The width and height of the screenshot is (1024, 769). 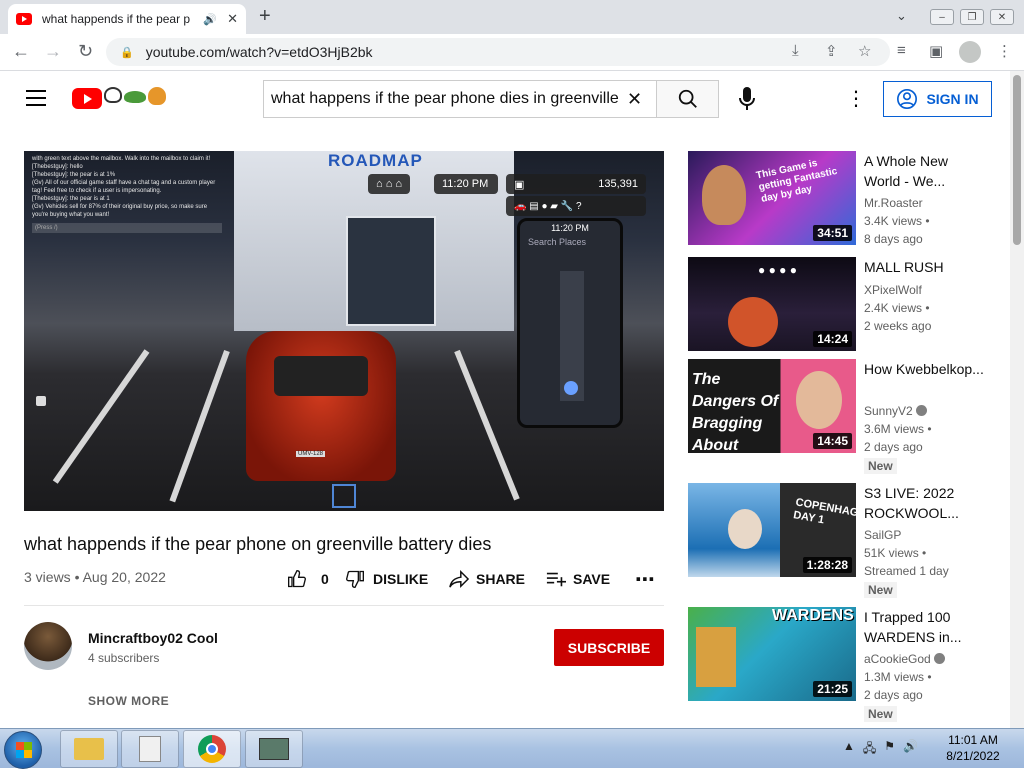 I want to click on new-badge: New, so click(x=880, y=466).